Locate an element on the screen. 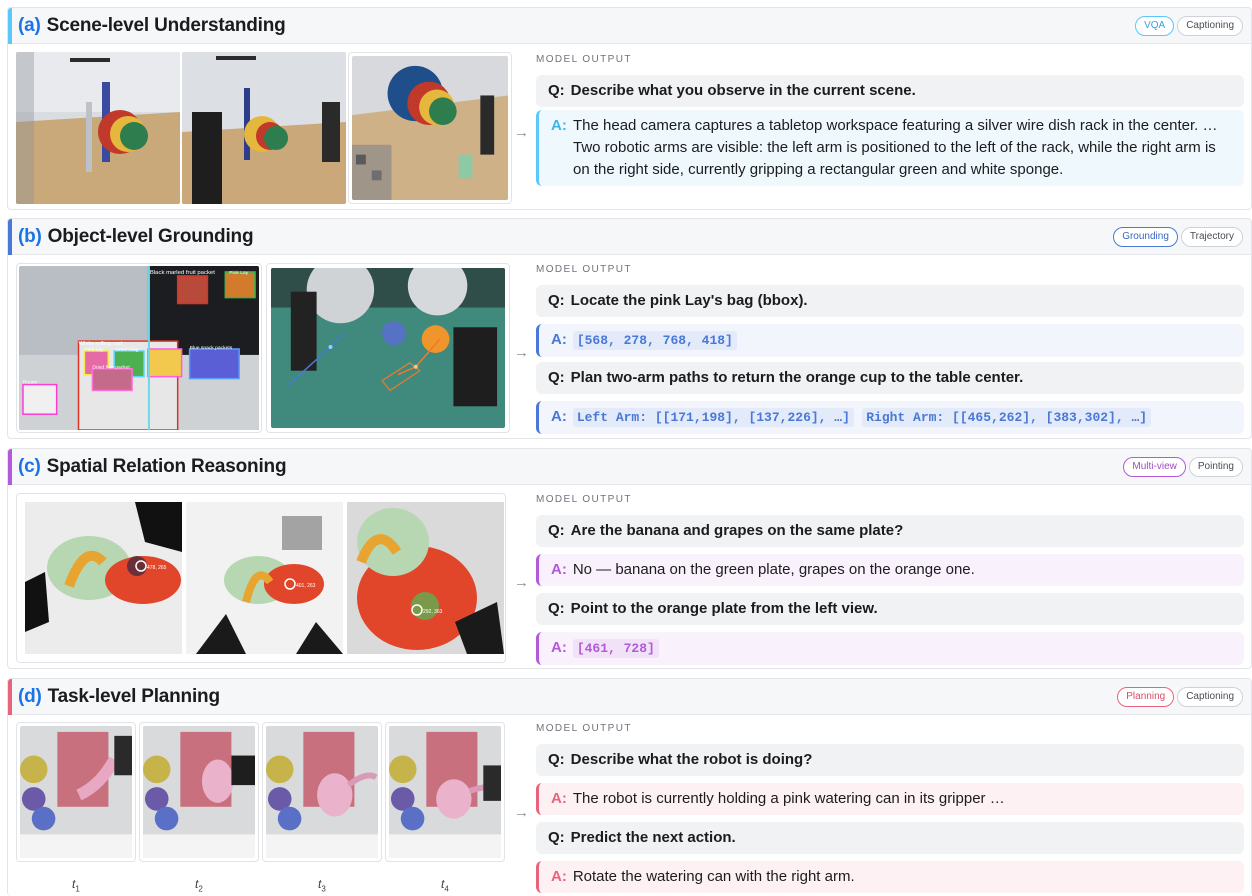 This screenshot has width=1252, height=896. tag-group: VQA Captioning is located at coordinates (1189, 26).